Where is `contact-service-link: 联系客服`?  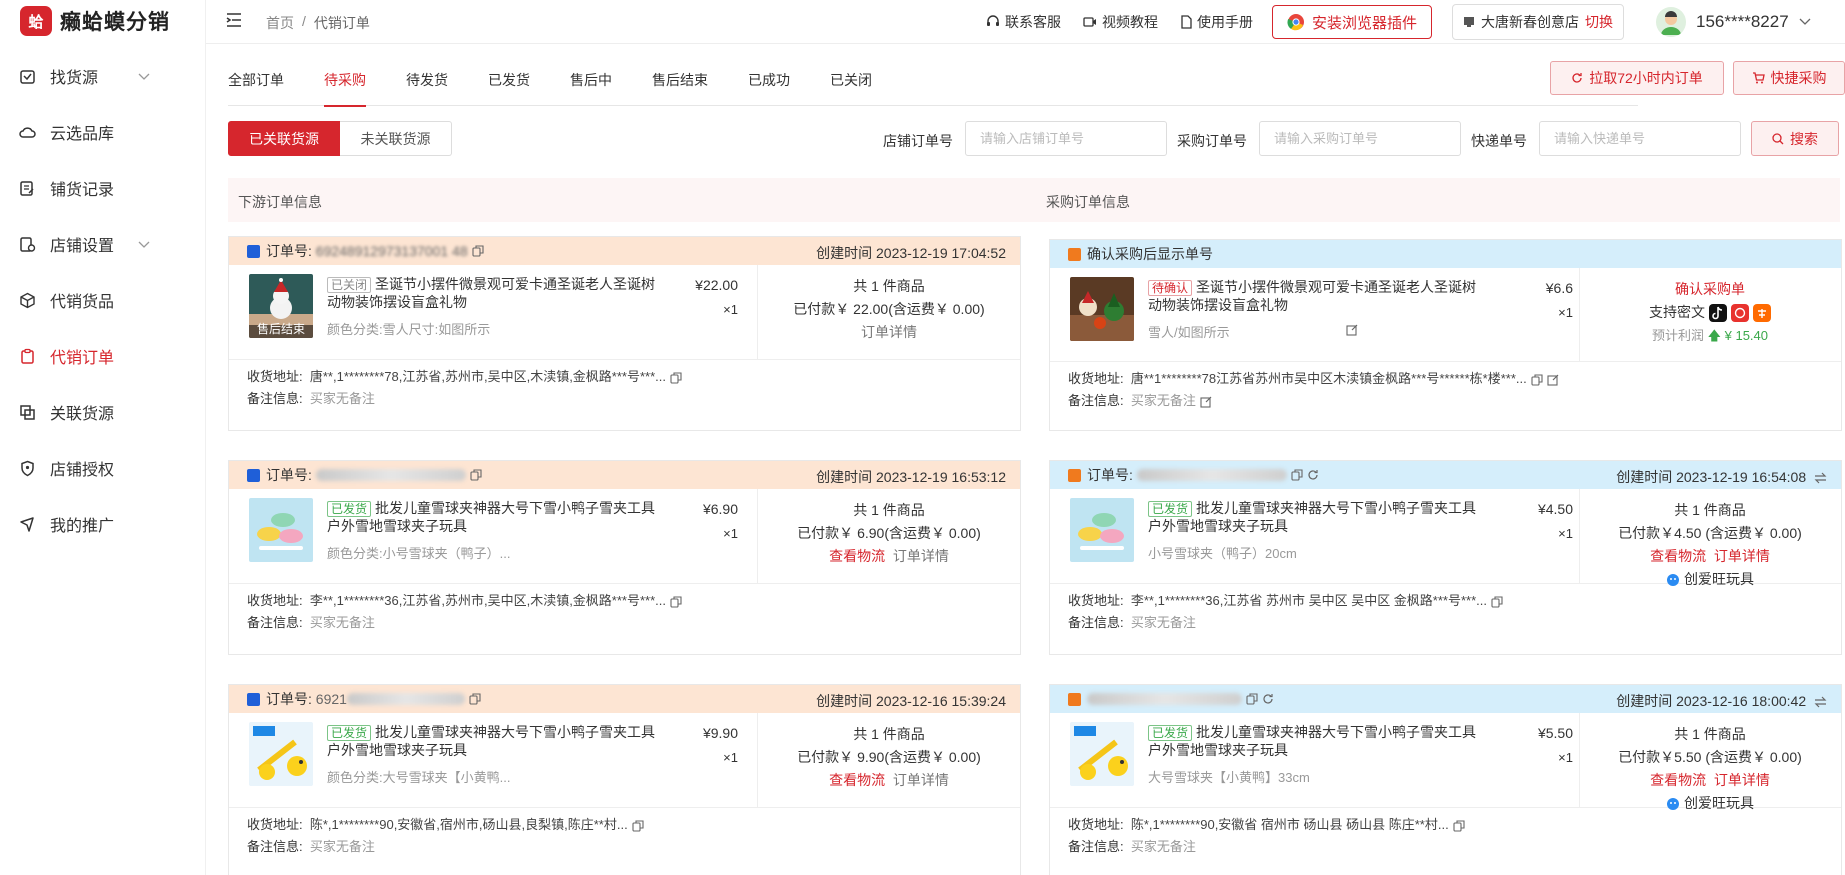
contact-service-link: 联系客服 is located at coordinates (1023, 22).